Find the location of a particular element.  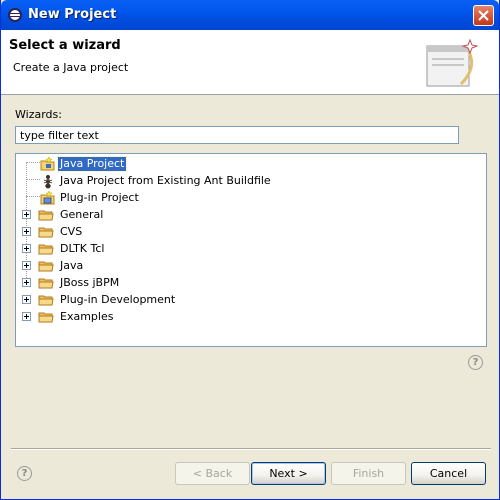

help-icon: ? is located at coordinates (24, 473).